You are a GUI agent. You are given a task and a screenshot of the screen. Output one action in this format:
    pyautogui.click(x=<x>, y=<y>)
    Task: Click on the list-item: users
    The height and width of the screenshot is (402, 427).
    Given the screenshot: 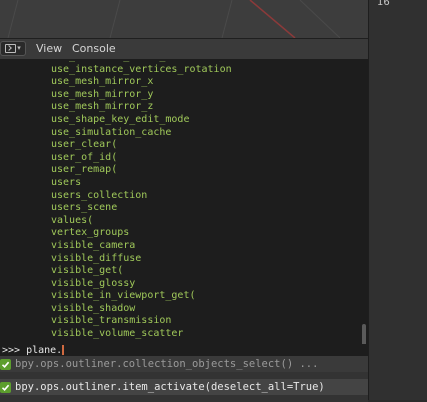 What is the action you would take?
    pyautogui.click(x=66, y=182)
    